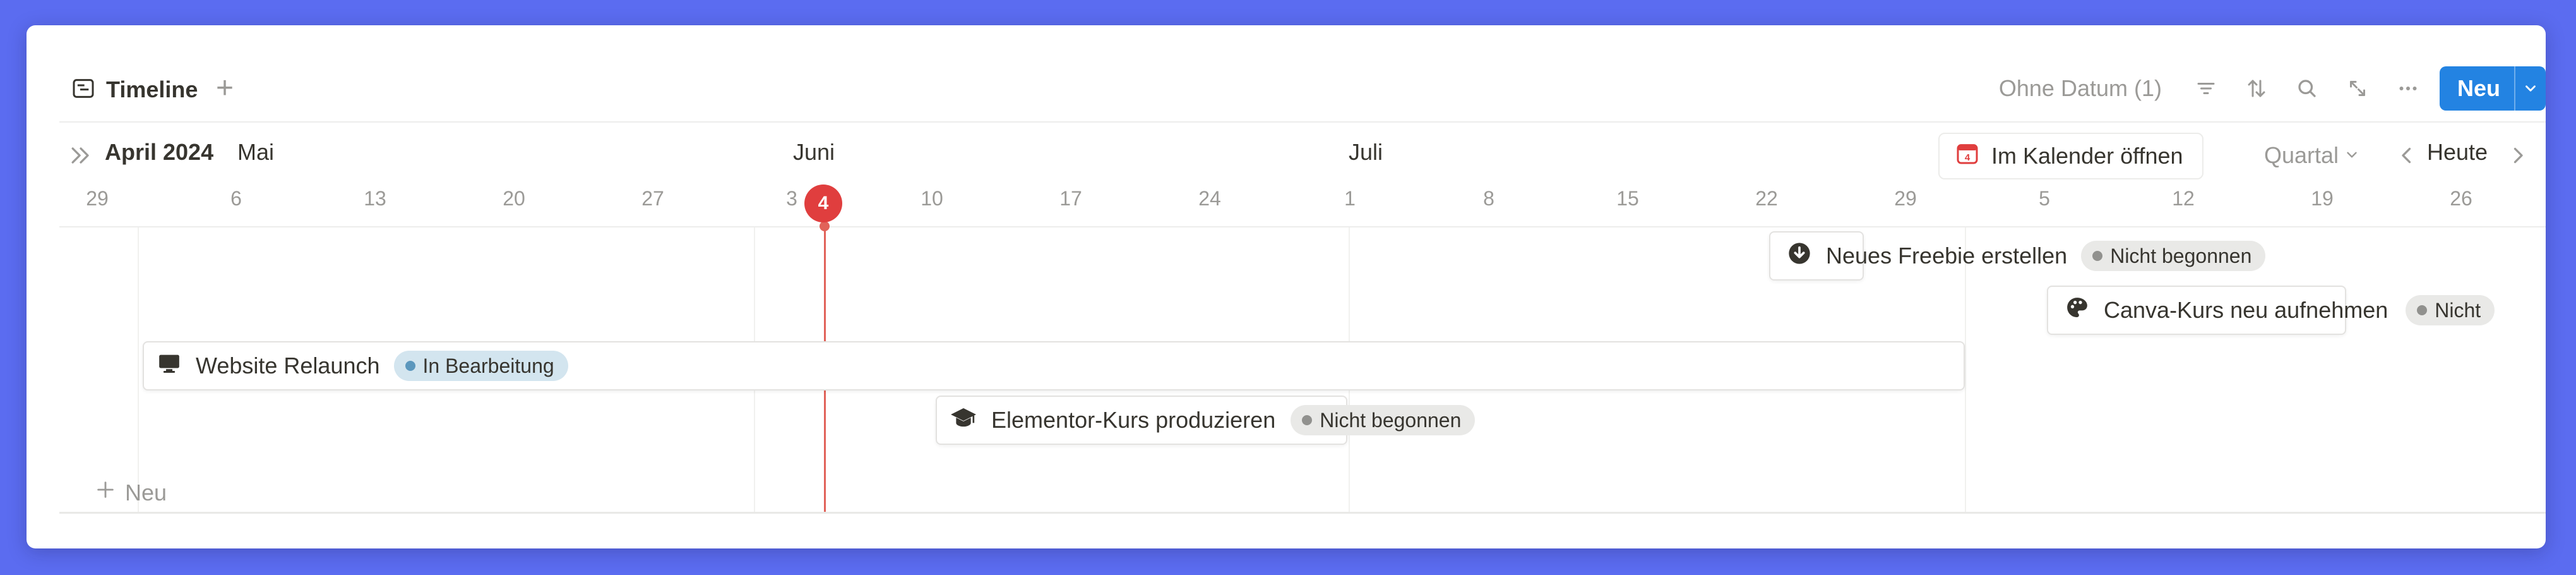 This screenshot has height=575, width=2576. Describe the element at coordinates (2406, 157) in the screenshot. I see `chevron-left-icon` at that location.